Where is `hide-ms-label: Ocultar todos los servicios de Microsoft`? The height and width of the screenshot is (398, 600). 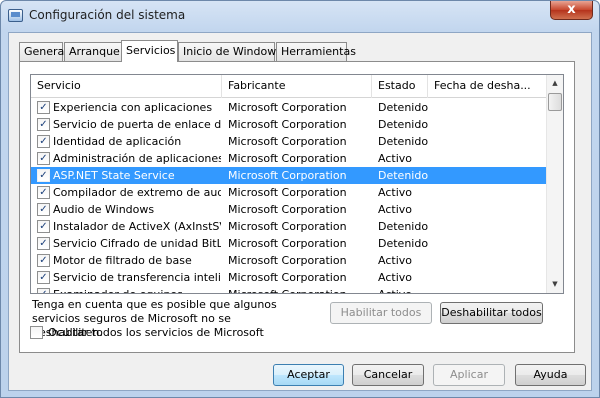
hide-ms-label: Ocultar todos los servicios de Microsoft is located at coordinates (156, 332).